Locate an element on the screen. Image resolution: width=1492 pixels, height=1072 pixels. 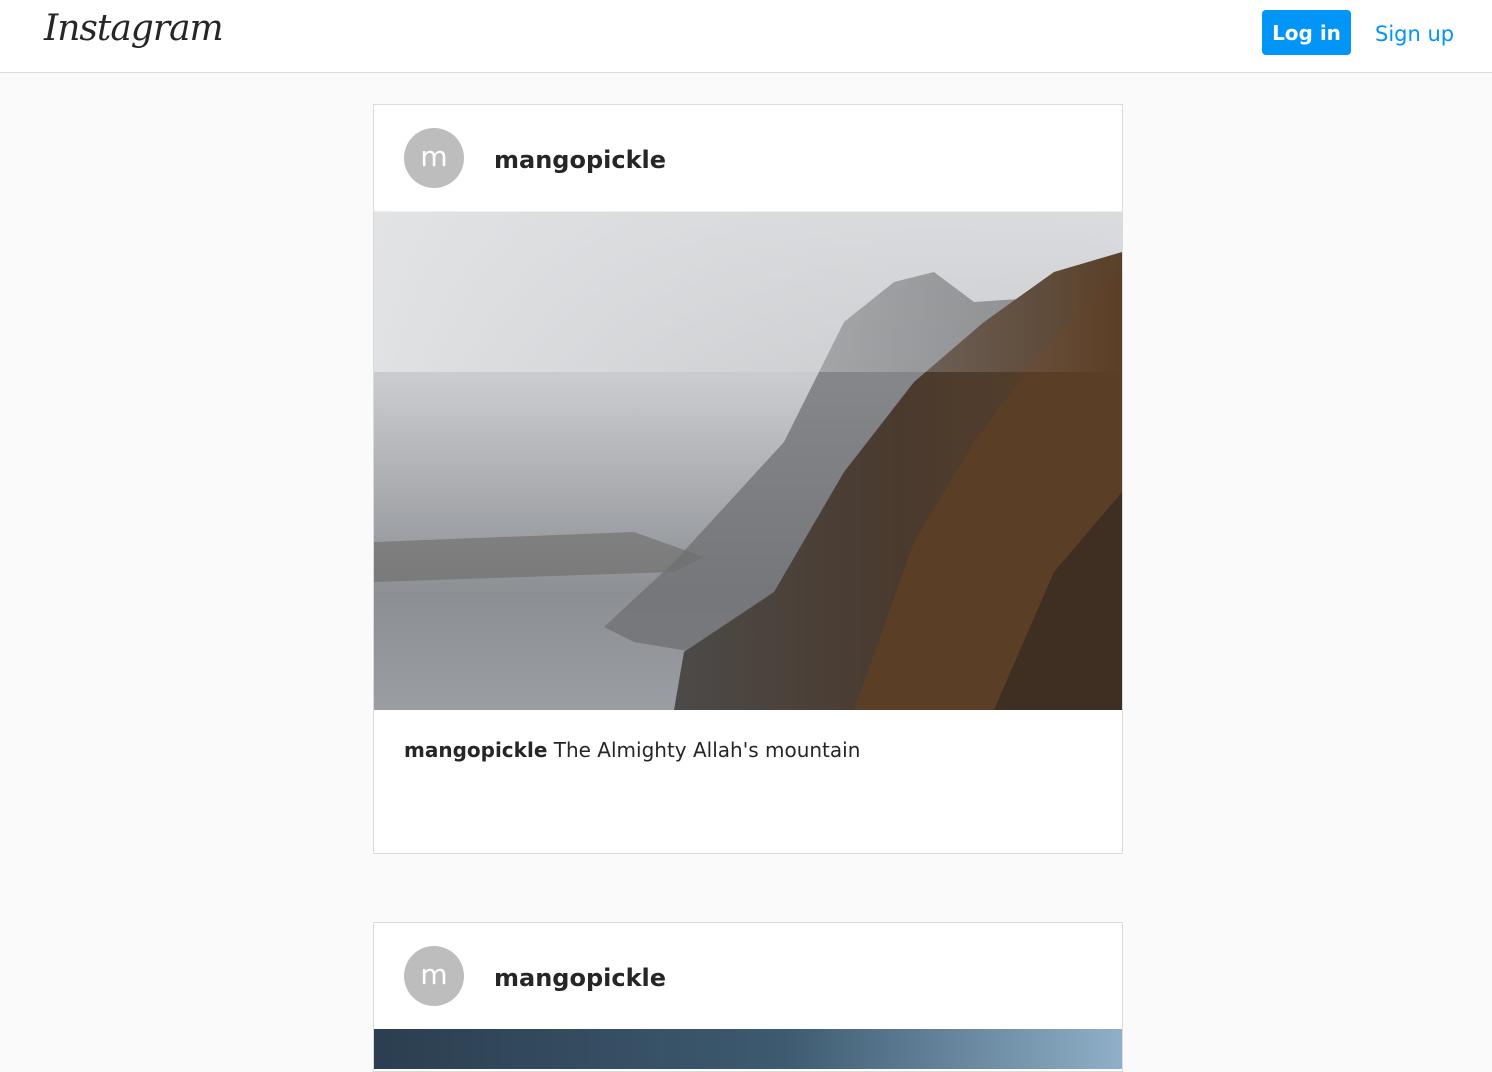
top-nav-bar: Instagram Log in Sign up is located at coordinates (746, 36).